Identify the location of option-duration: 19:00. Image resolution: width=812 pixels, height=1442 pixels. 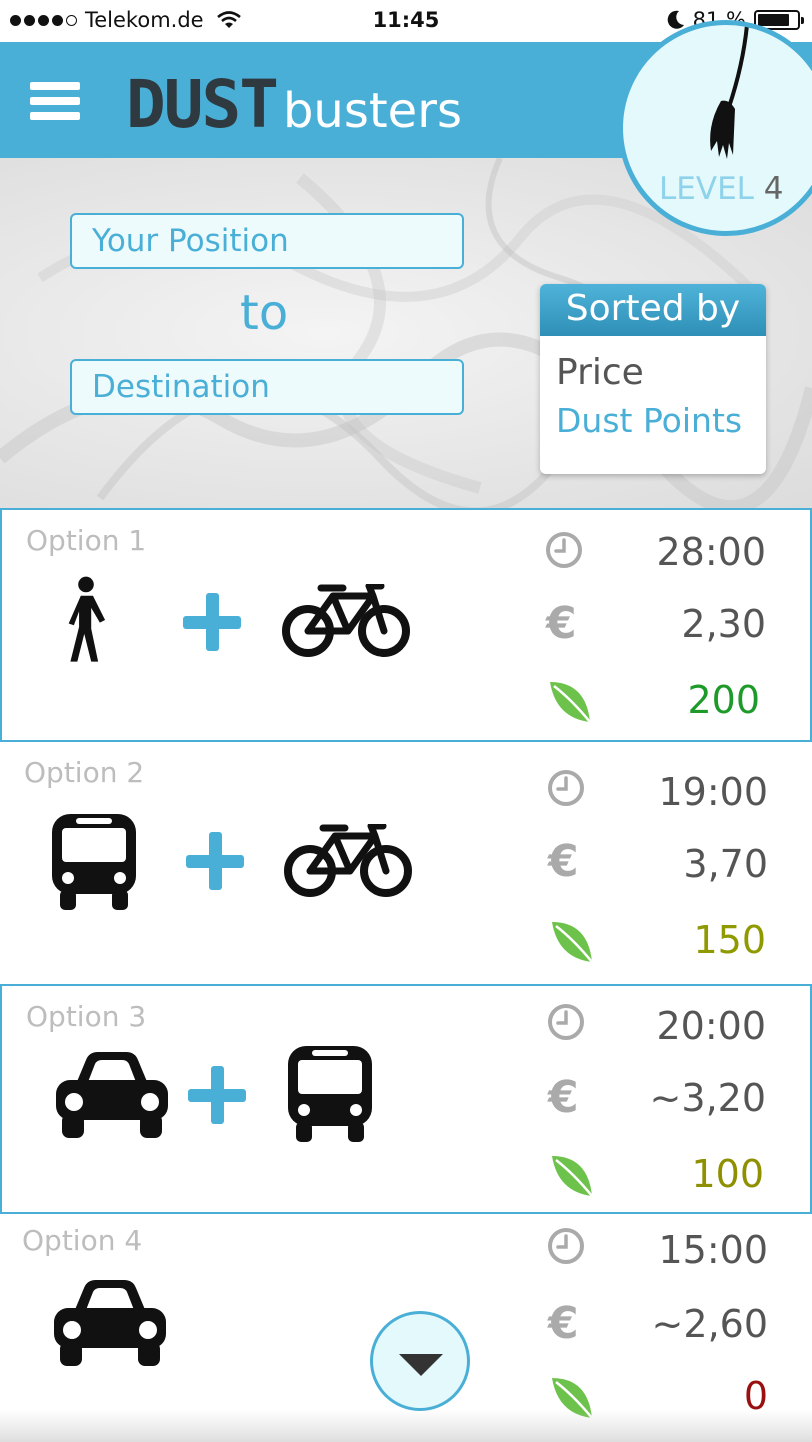
(713, 792).